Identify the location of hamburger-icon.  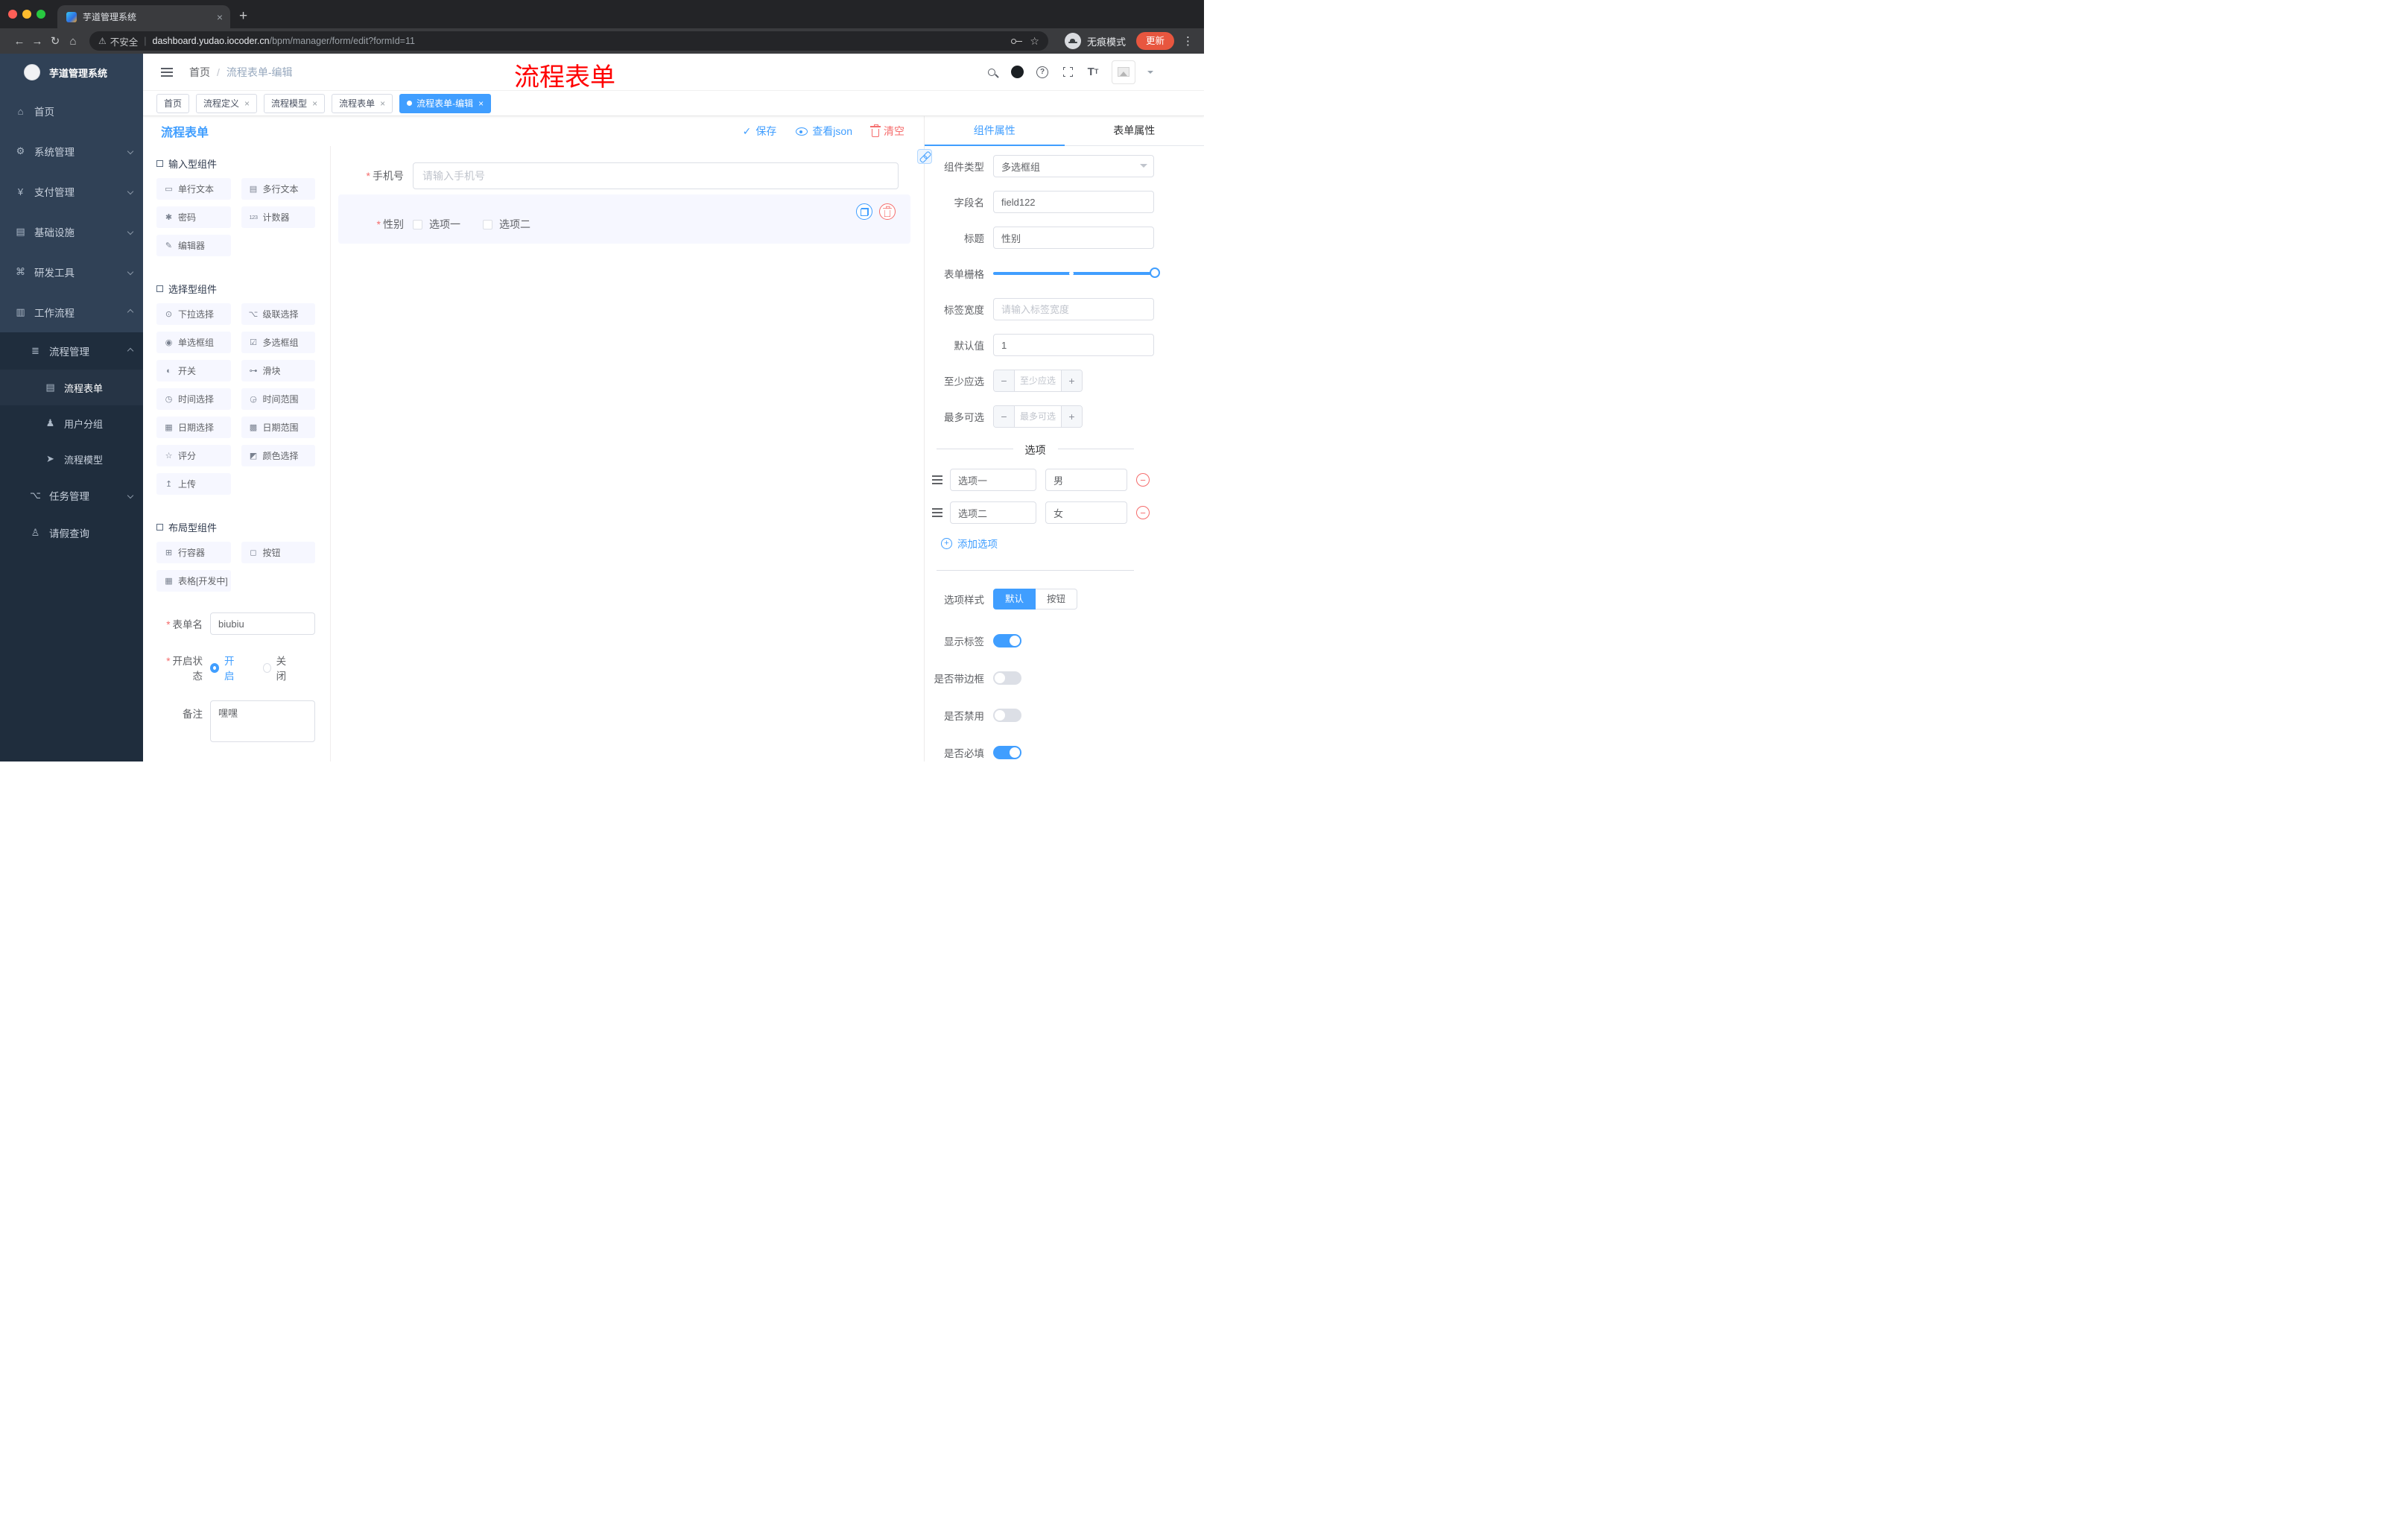
(167, 72).